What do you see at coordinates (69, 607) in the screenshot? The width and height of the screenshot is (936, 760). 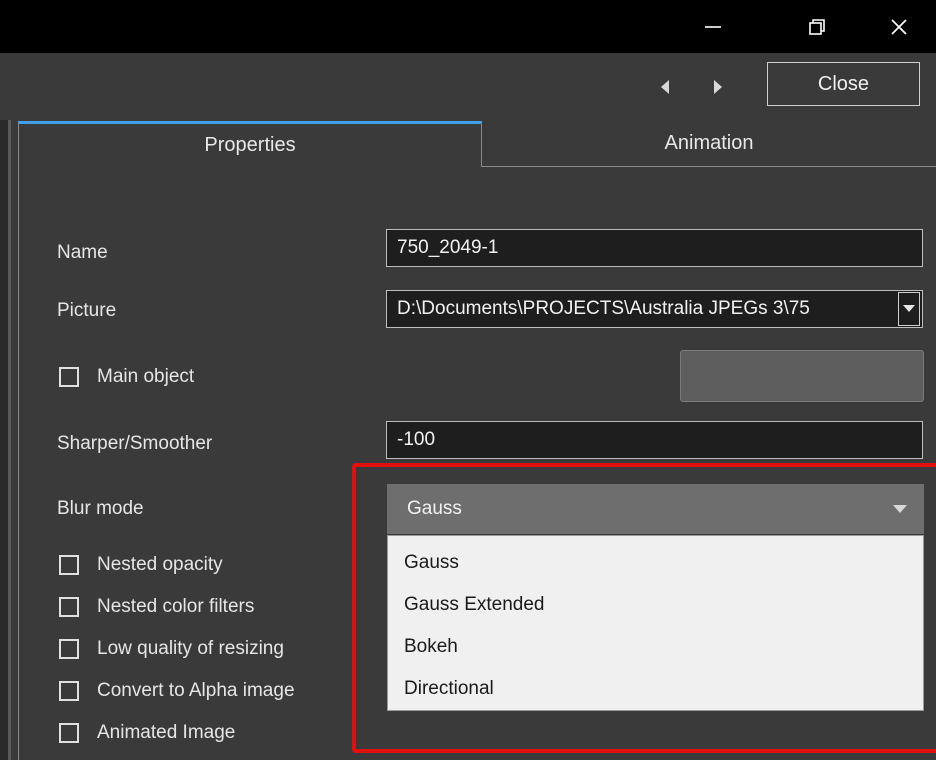 I see `nested-color-filters-checkbox` at bounding box center [69, 607].